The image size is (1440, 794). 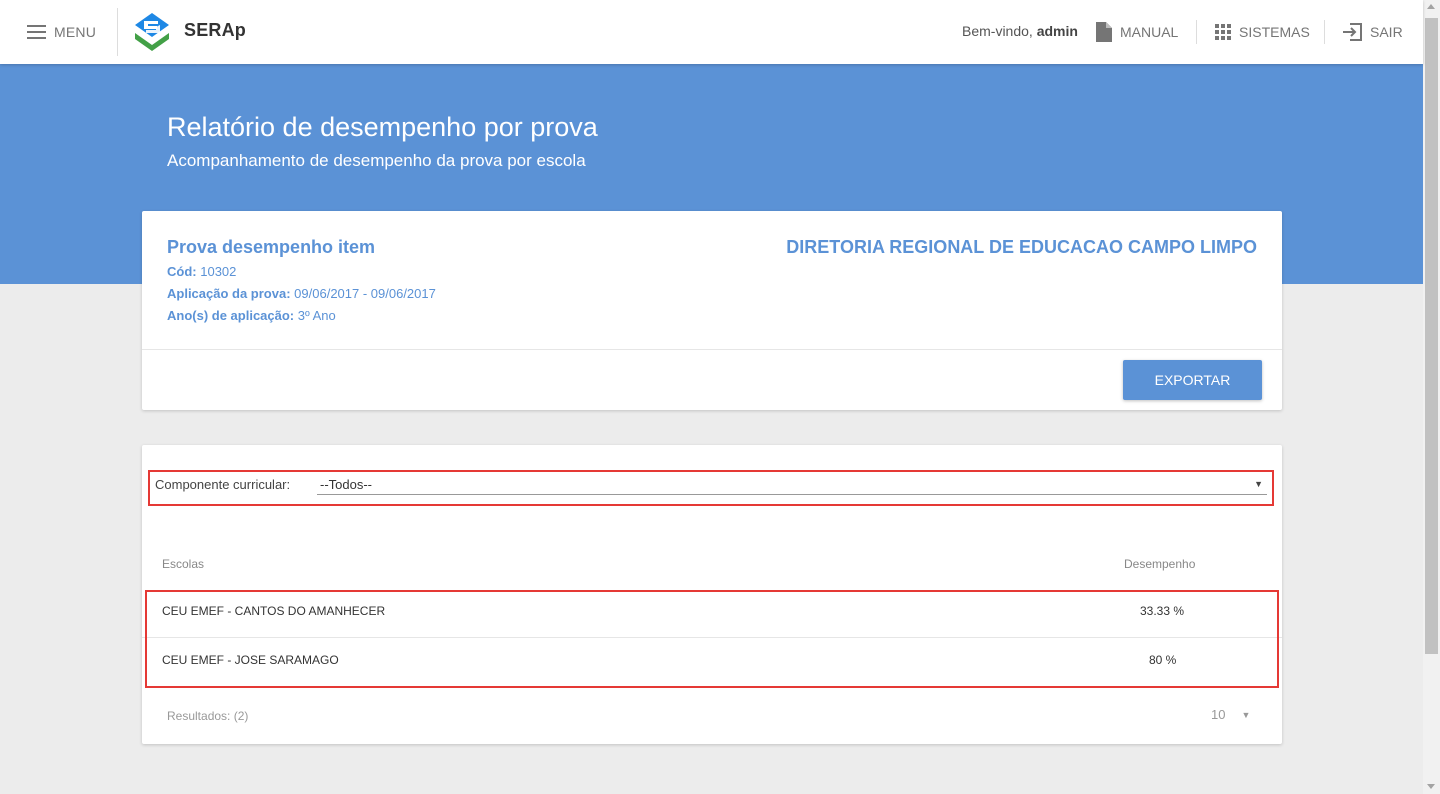 I want to click on prova-aplicacao-value: 09/06/2017 - 09/06/2017, so click(x=365, y=293).